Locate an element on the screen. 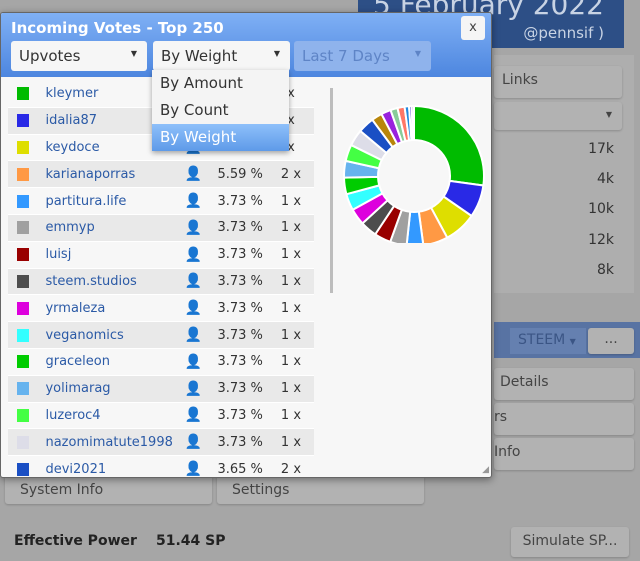  voter-link: veganomics is located at coordinates (109, 335).